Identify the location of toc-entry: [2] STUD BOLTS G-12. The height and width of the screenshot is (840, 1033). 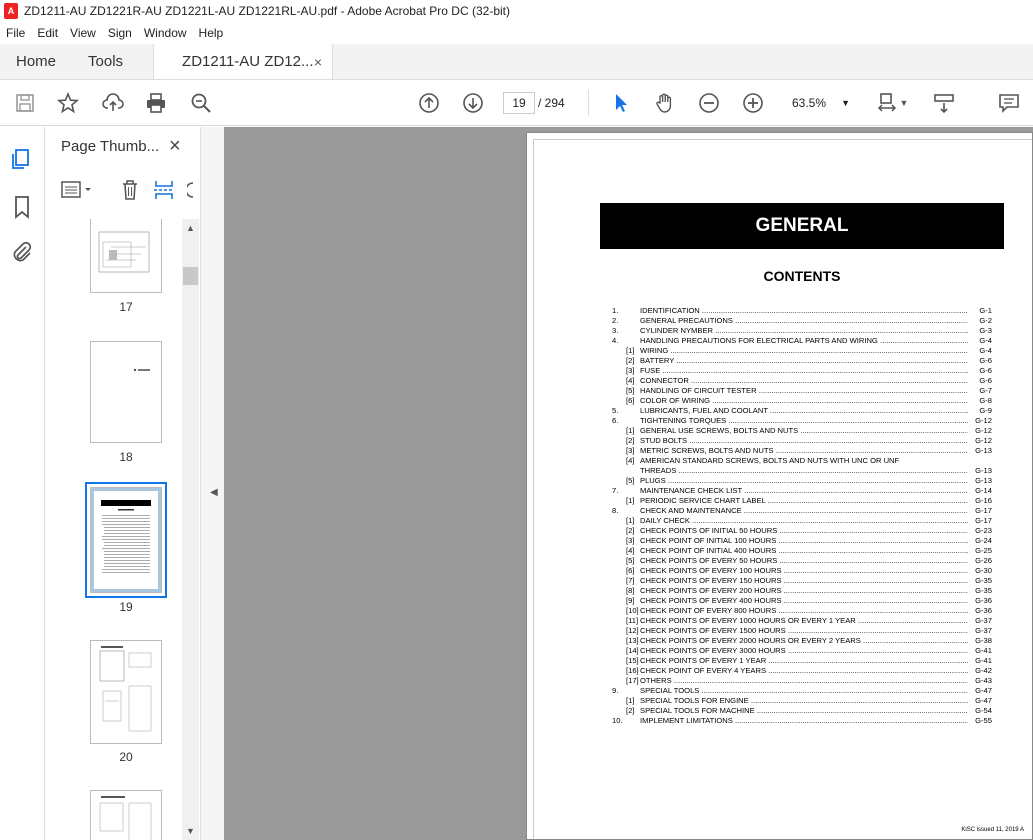
(802, 441).